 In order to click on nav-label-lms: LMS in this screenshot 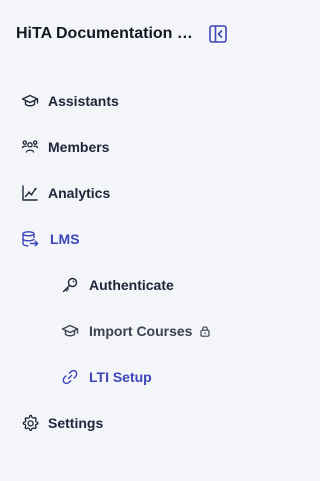, I will do `click(65, 239)`.